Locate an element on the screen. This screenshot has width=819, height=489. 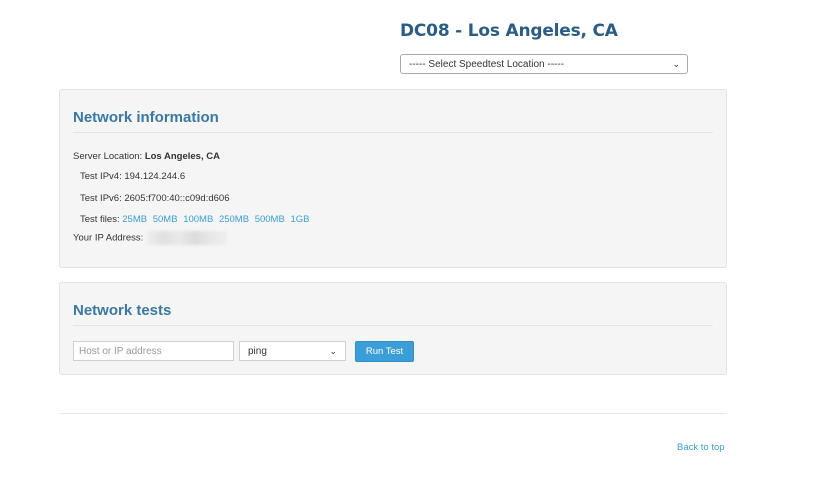
speedtest-location-select: ----- Select Speedtest Location ----- ⌄ is located at coordinates (544, 64).